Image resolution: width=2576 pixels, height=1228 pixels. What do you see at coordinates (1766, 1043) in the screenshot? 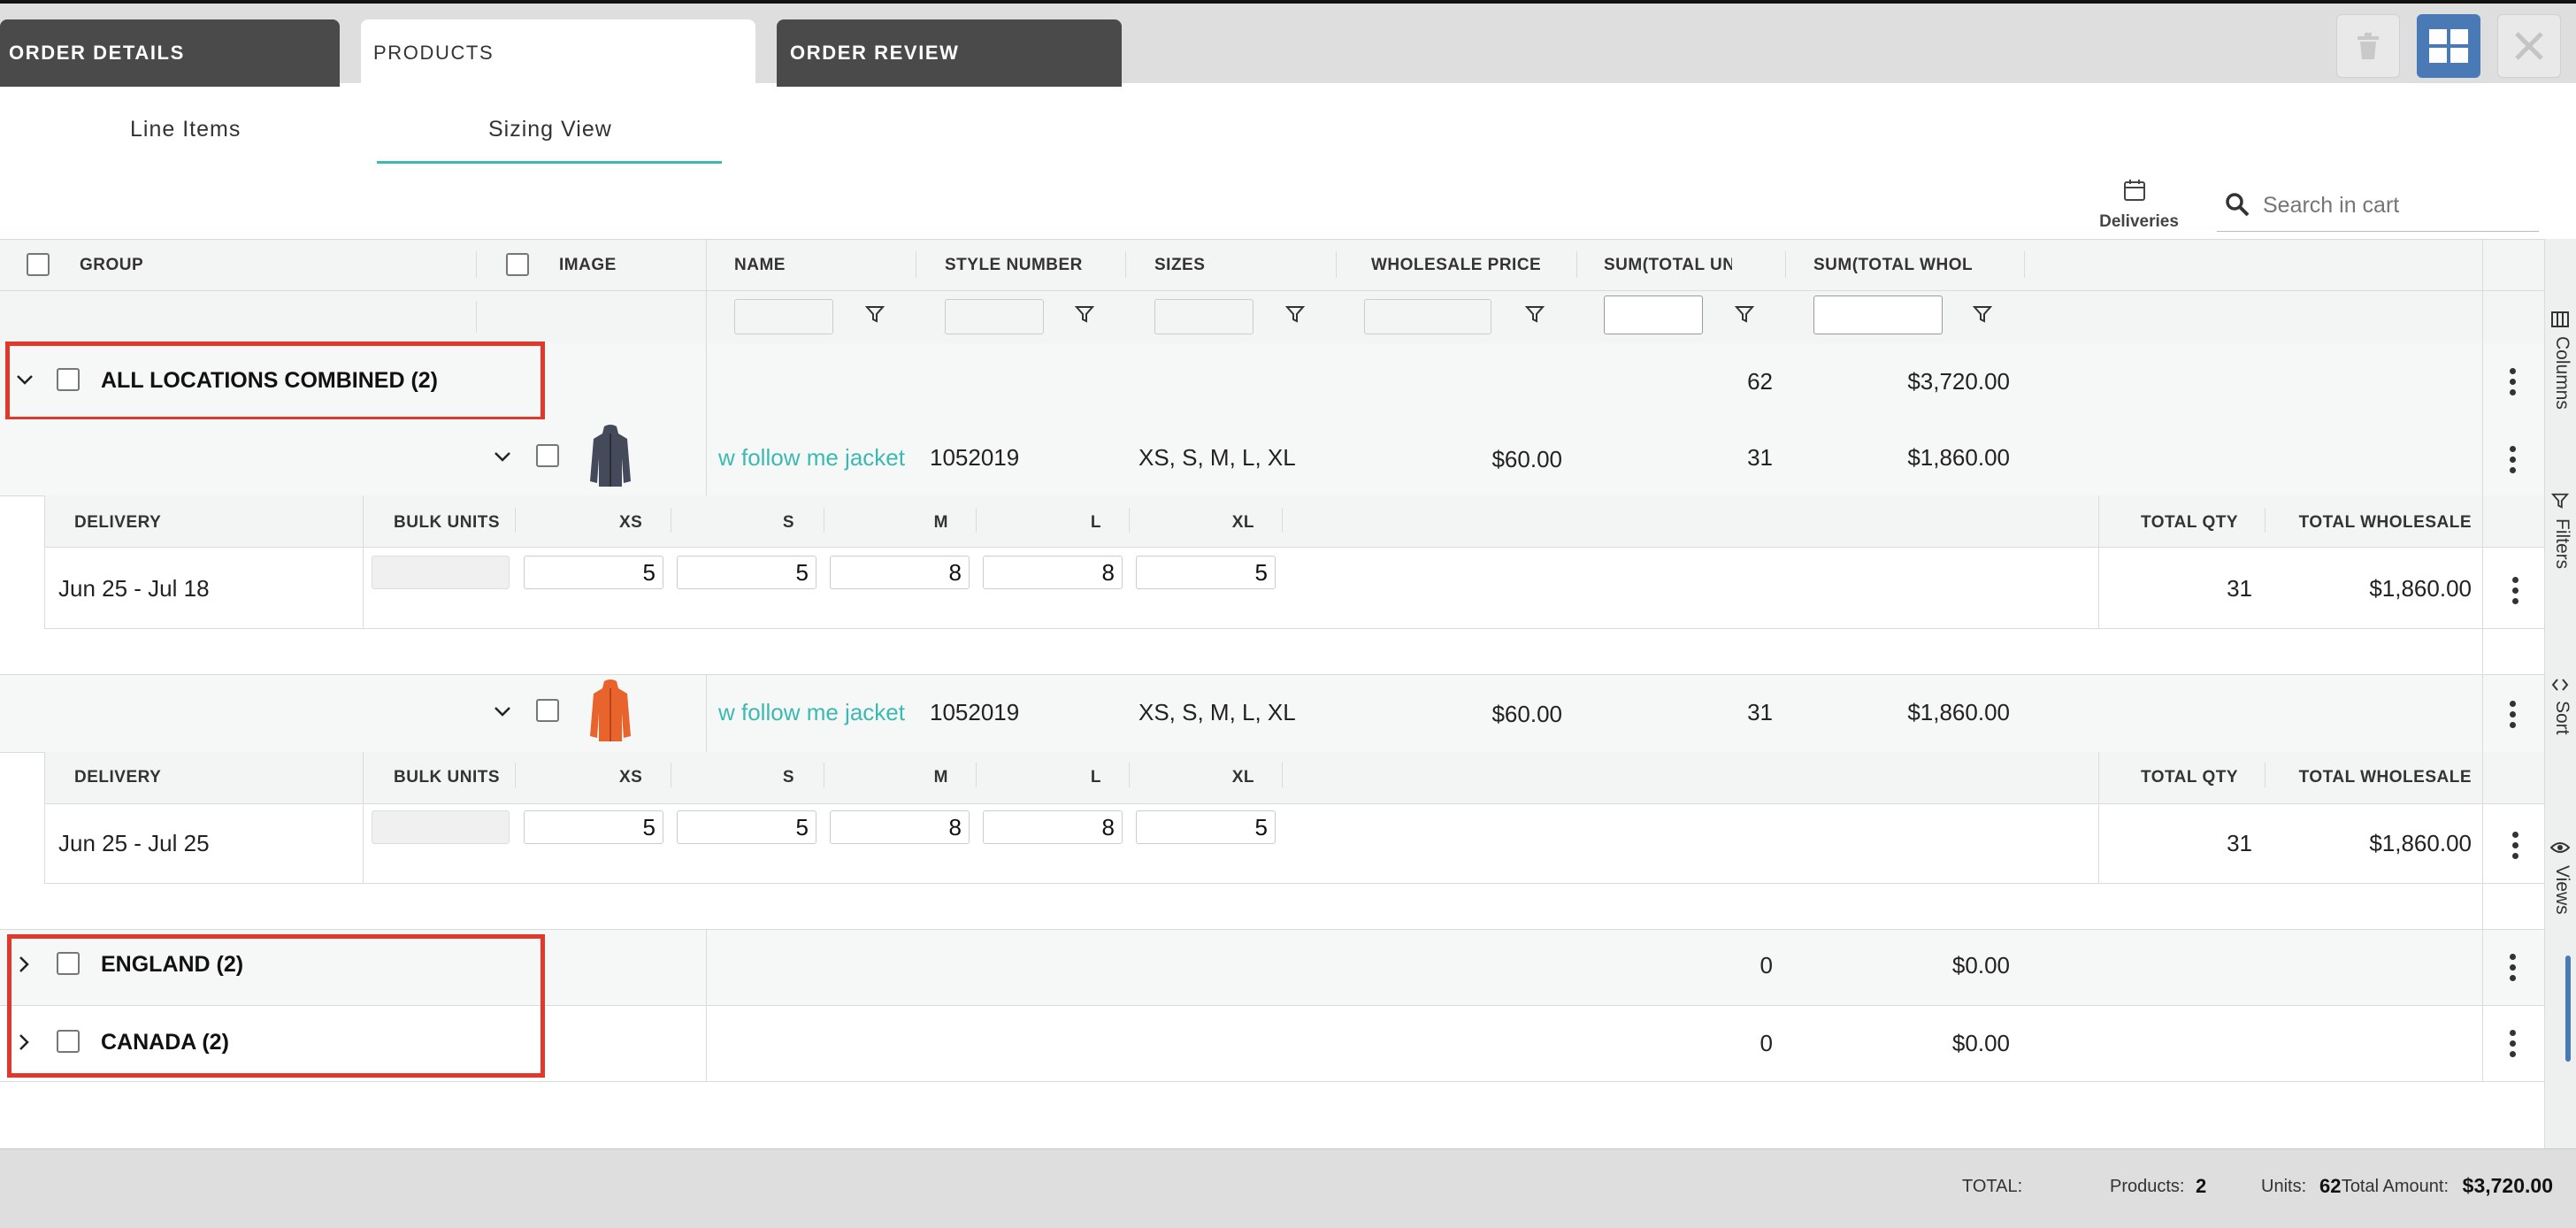
I see `group-total-units: 0` at bounding box center [1766, 1043].